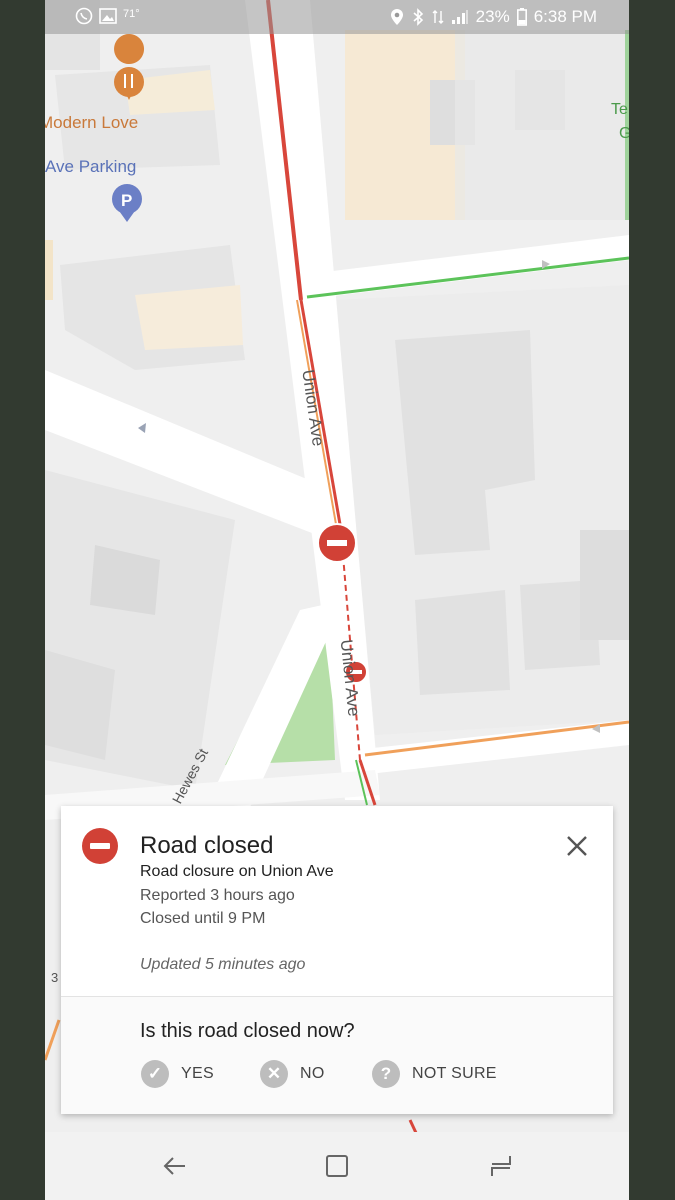 The image size is (675, 1200). I want to click on clock: 6:38 PM, so click(565, 16).